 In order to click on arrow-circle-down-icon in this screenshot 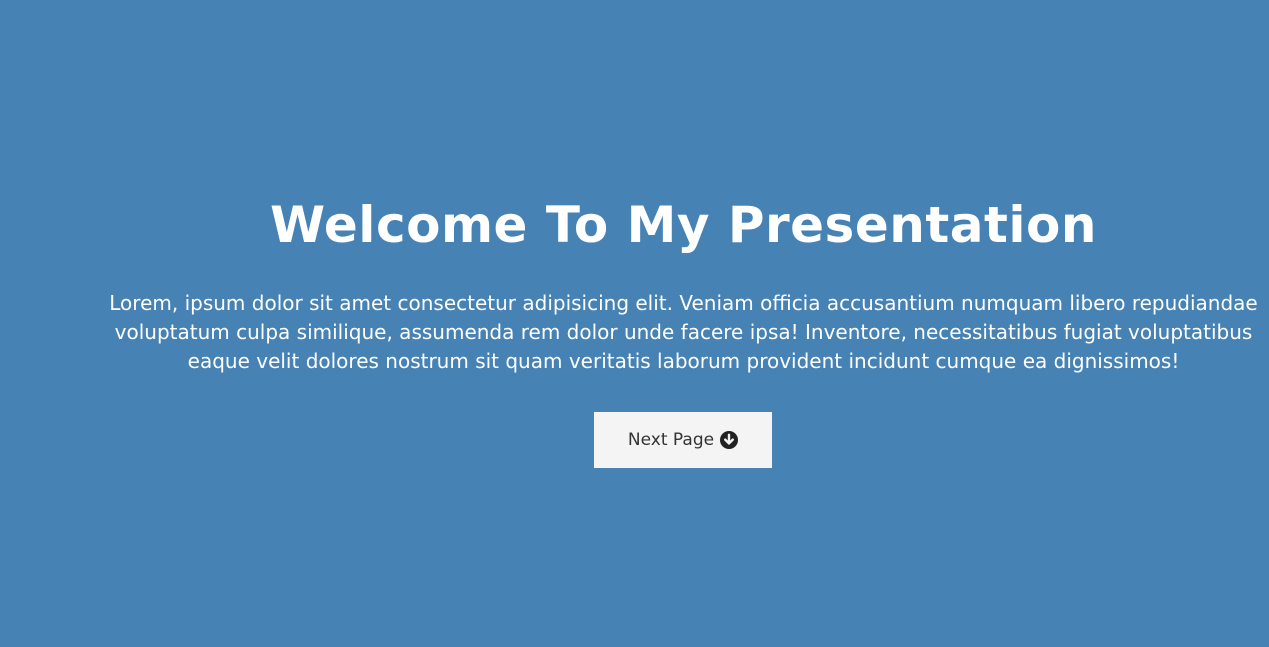, I will do `click(729, 440)`.